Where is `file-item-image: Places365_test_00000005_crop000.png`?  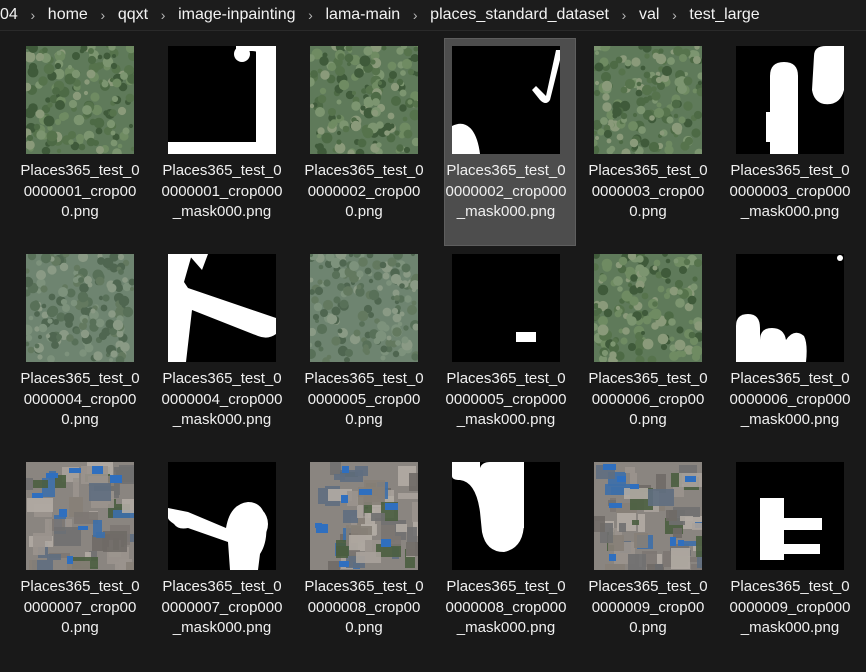 file-item-image: Places365_test_00000005_crop000.png is located at coordinates (368, 350).